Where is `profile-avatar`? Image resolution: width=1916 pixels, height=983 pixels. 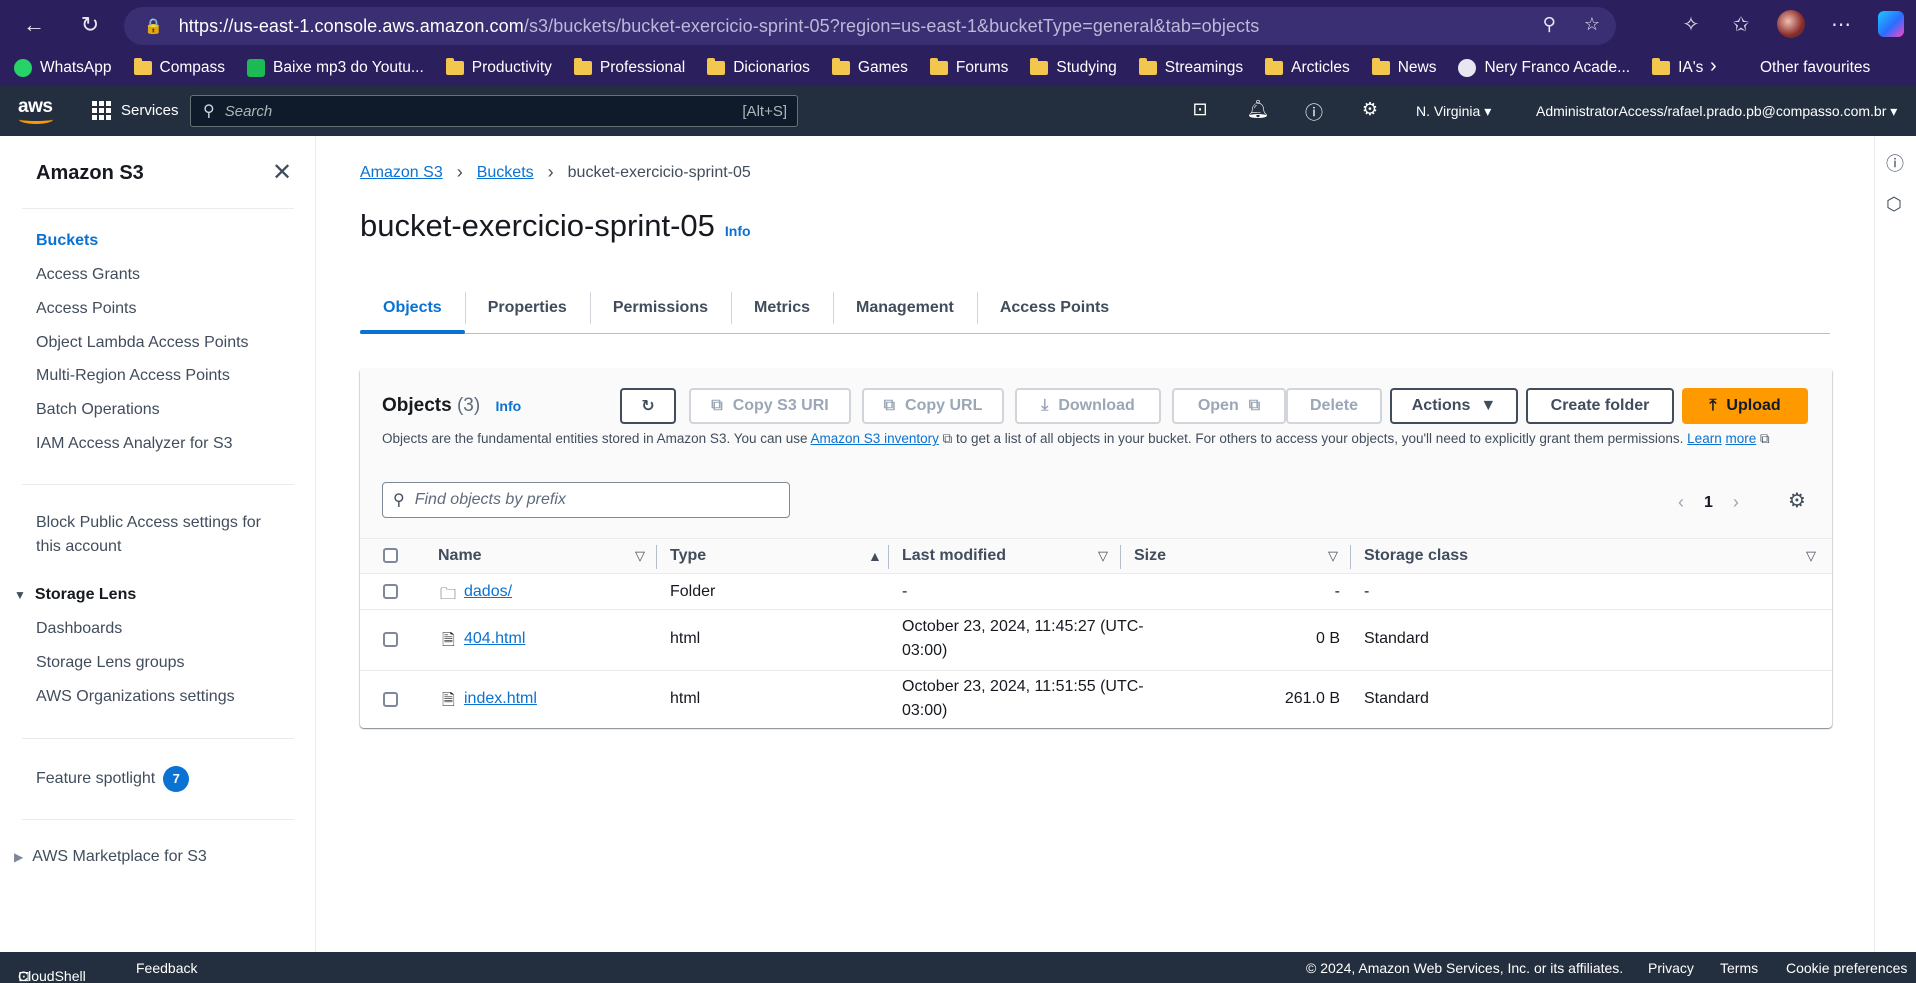
profile-avatar is located at coordinates (1791, 24).